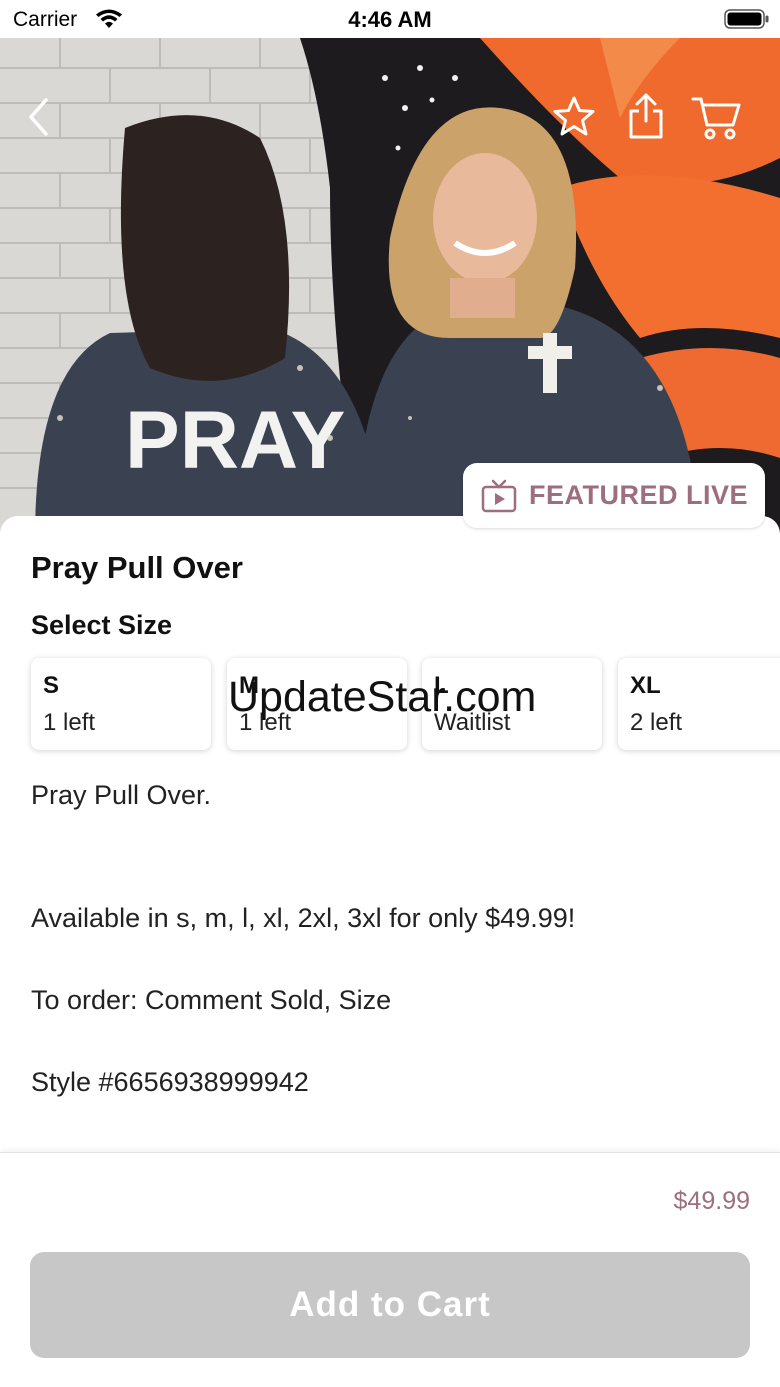 This screenshot has width=780, height=1387. I want to click on back-button, so click(38, 117).